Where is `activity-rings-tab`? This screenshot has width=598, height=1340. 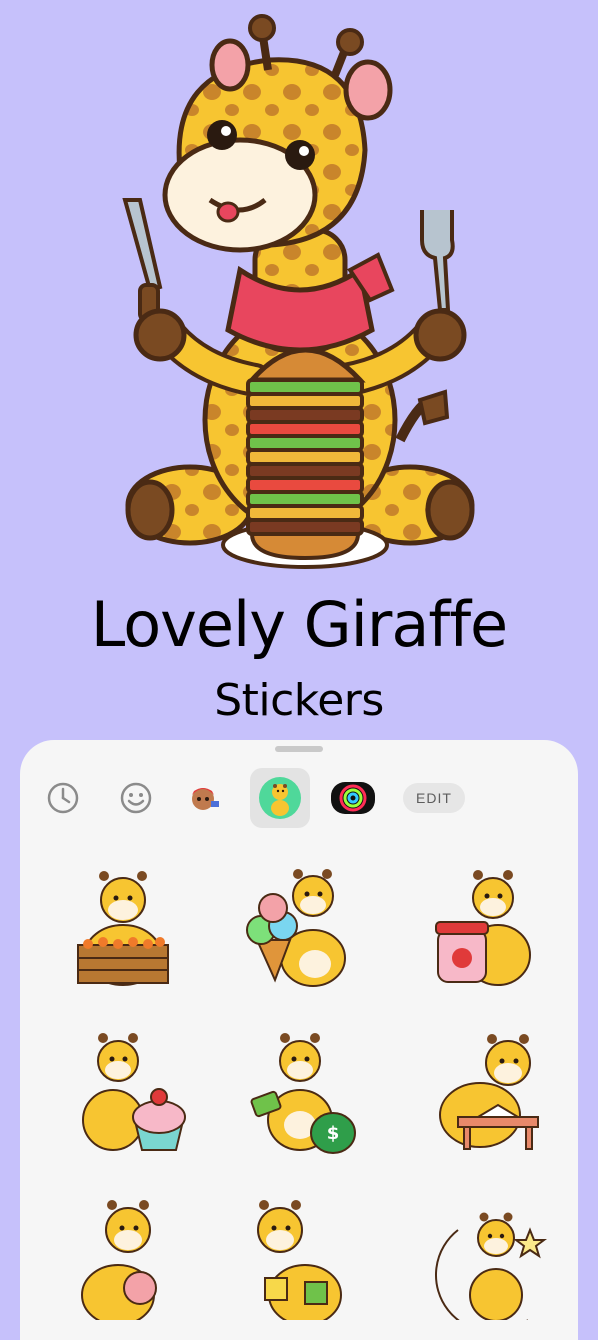 activity-rings-tab is located at coordinates (353, 798).